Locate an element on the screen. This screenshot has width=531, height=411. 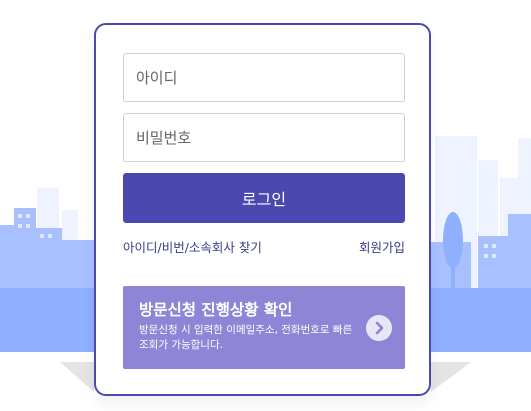
signup-link: 회원가입 is located at coordinates (382, 246).